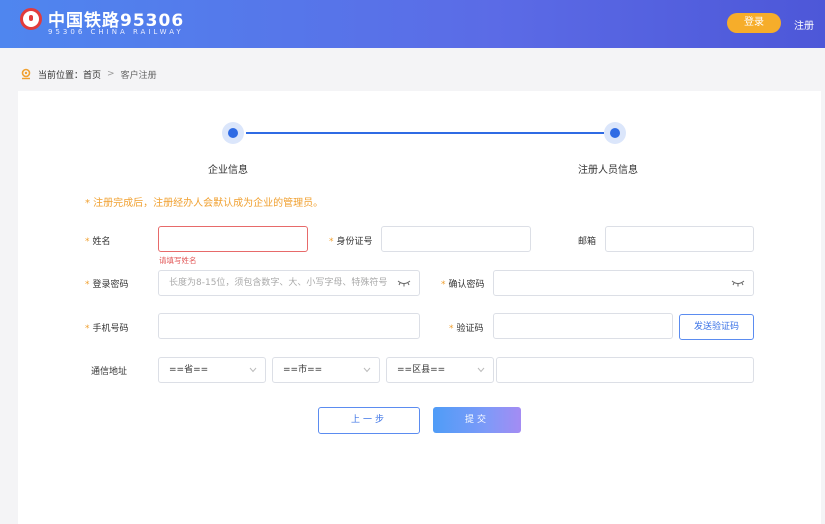 This screenshot has height=524, width=825. I want to click on id-number-label: * 身份证号, so click(351, 240).